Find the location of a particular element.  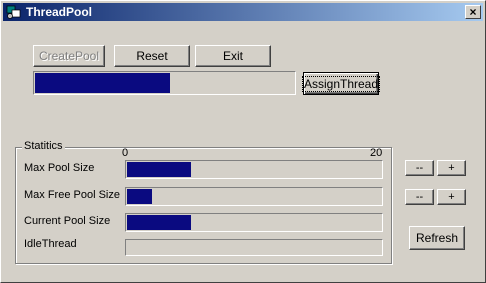

max-pool-increment-button: + is located at coordinates (451, 168).